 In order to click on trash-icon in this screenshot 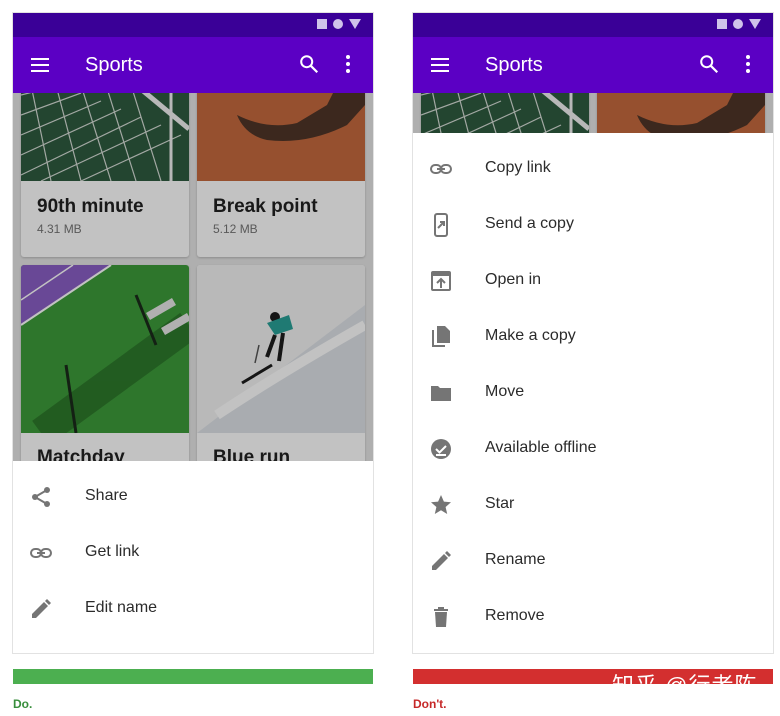, I will do `click(441, 617)`.